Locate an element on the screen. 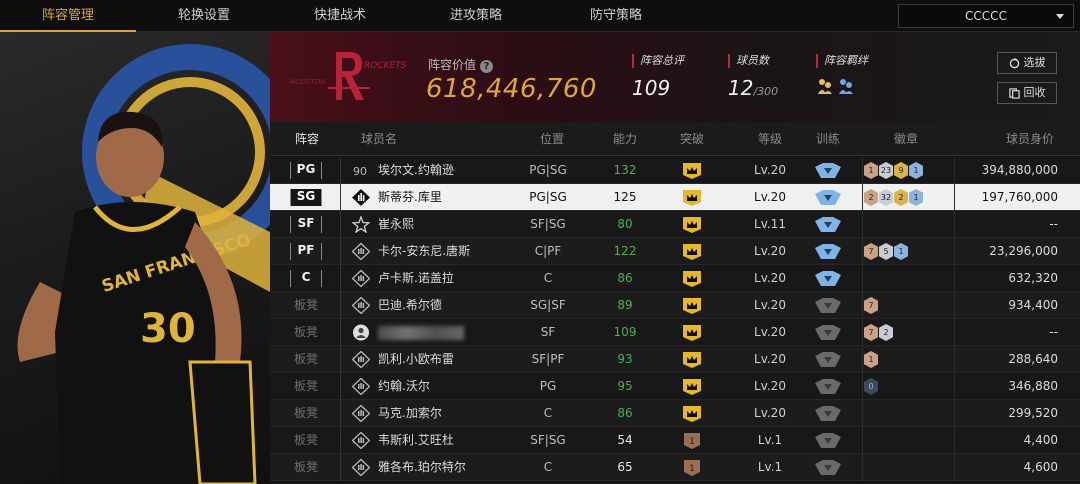  col-level: 等级 is located at coordinates (770, 139).